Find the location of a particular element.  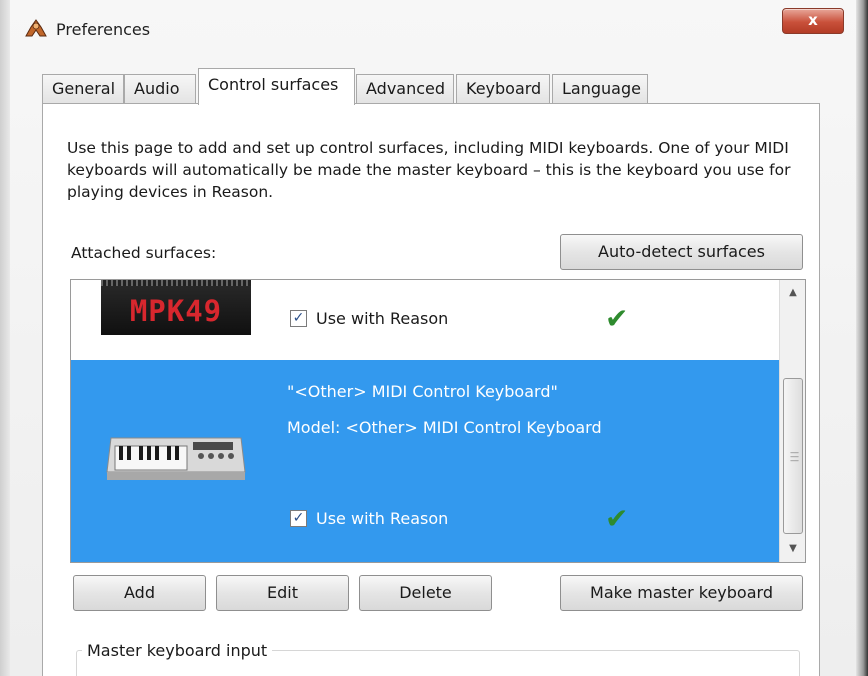

tab-label: Control surfaces is located at coordinates (273, 84).